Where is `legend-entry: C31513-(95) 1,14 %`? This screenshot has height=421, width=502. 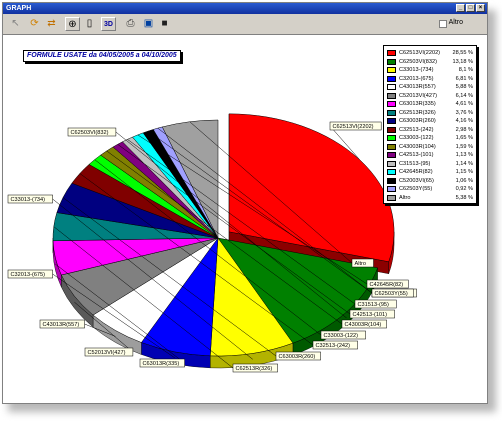 legend-entry: C31513-(95) 1,14 % is located at coordinates (431, 164).